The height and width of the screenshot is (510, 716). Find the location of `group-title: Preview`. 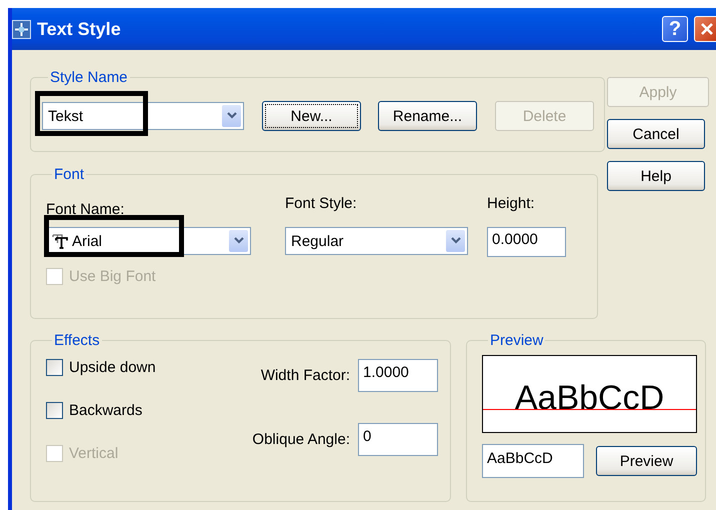

group-title: Preview is located at coordinates (516, 340).